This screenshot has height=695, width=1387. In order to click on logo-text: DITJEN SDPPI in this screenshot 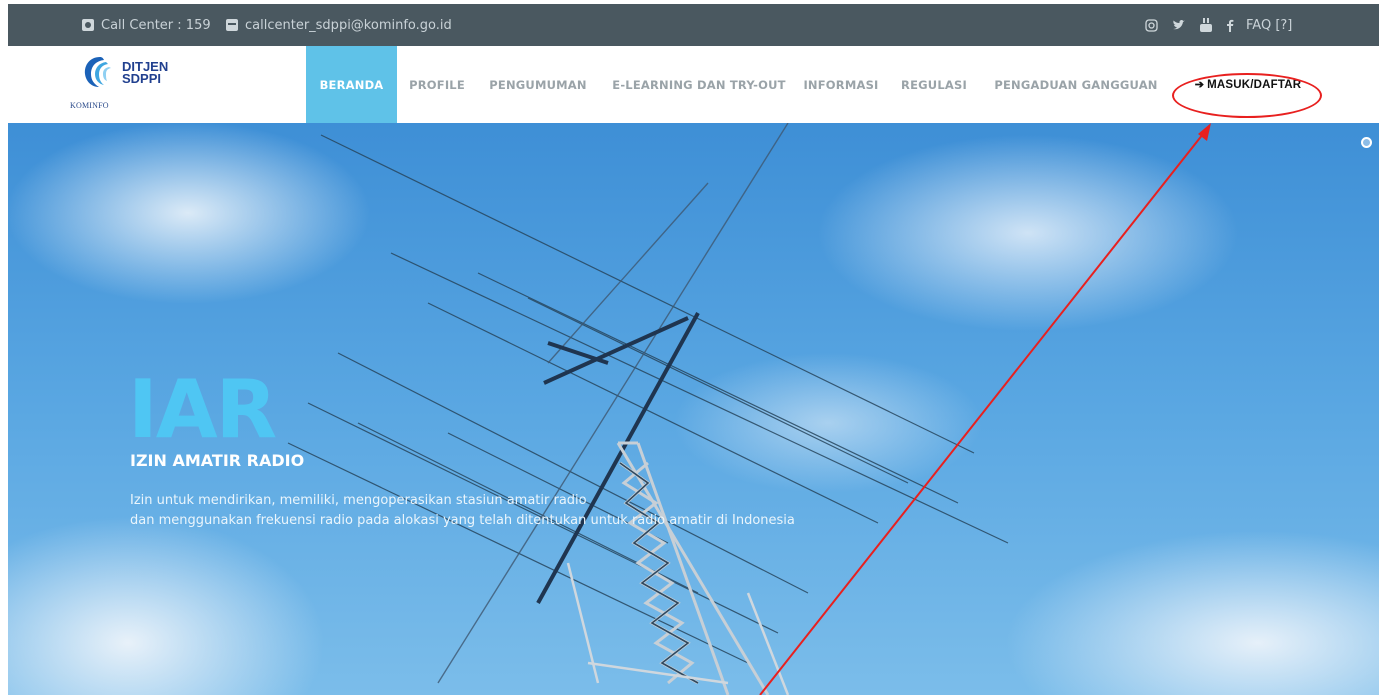, I will do `click(145, 73)`.